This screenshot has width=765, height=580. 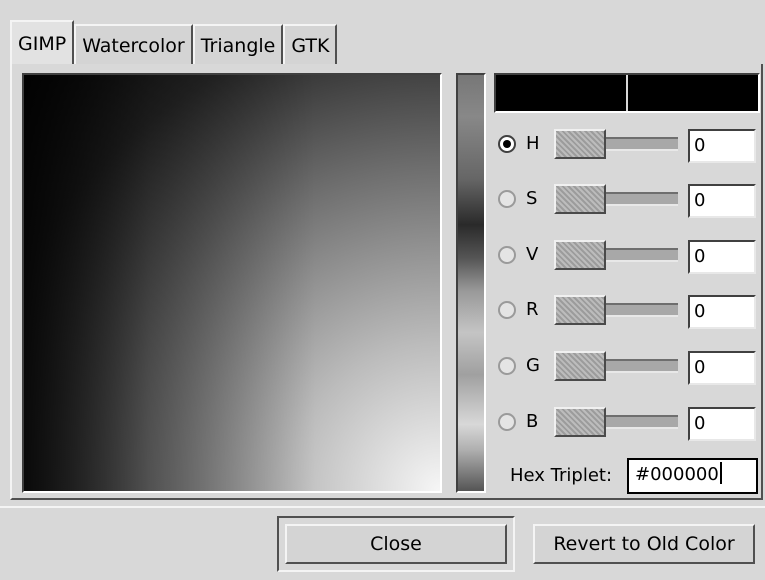 I want to click on tab-triangle: Triangle, so click(x=238, y=44).